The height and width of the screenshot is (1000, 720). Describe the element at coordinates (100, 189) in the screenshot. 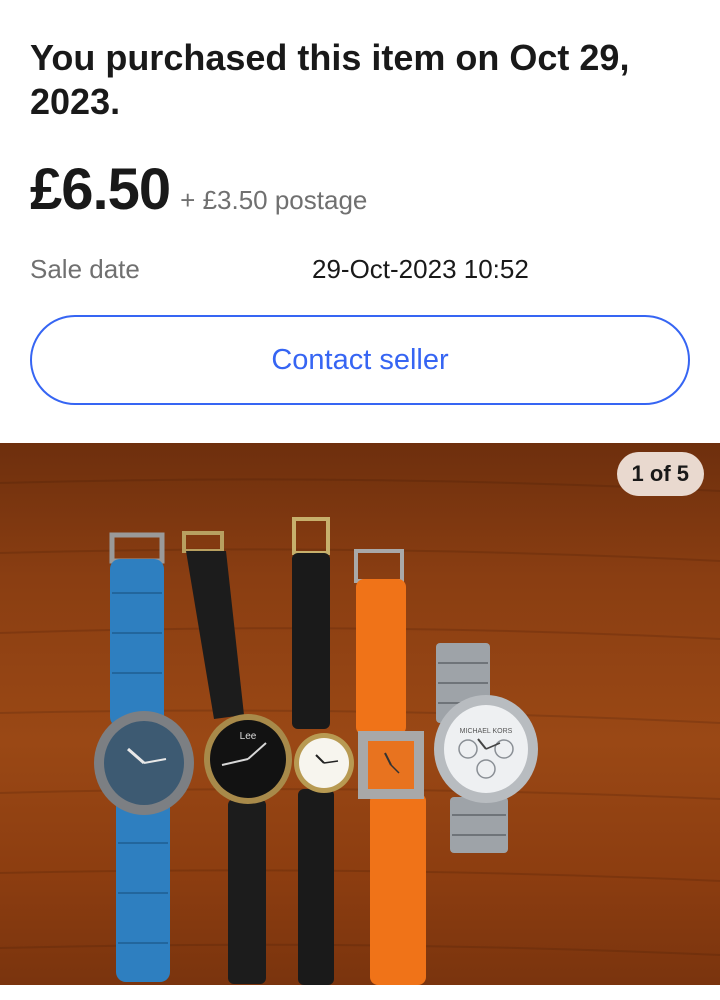

I see `item-price: £6.50` at that location.